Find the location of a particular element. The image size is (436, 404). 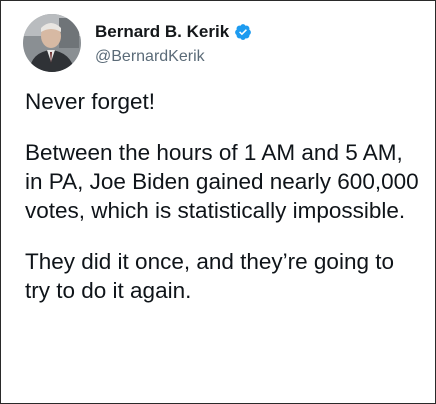

verified-badge-icon is located at coordinates (243, 32).